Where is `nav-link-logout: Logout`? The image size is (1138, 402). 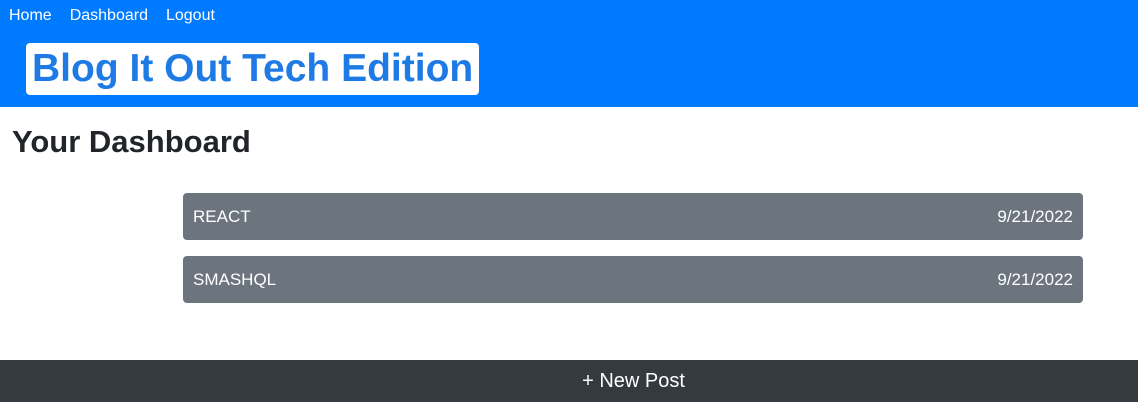 nav-link-logout: Logout is located at coordinates (190, 16).